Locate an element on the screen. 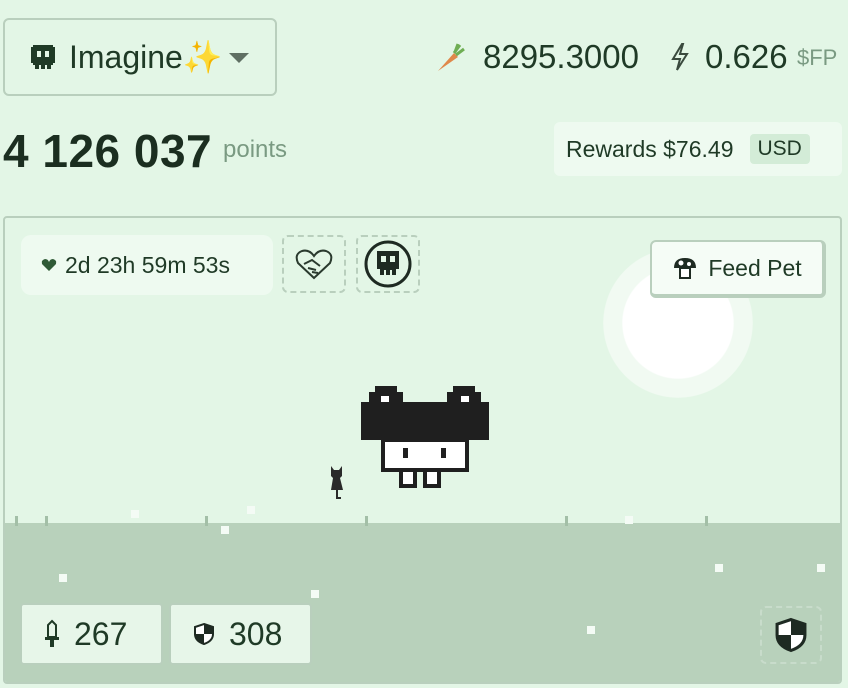  rewards-badge: Rewards $76.49 USD is located at coordinates (698, 149).